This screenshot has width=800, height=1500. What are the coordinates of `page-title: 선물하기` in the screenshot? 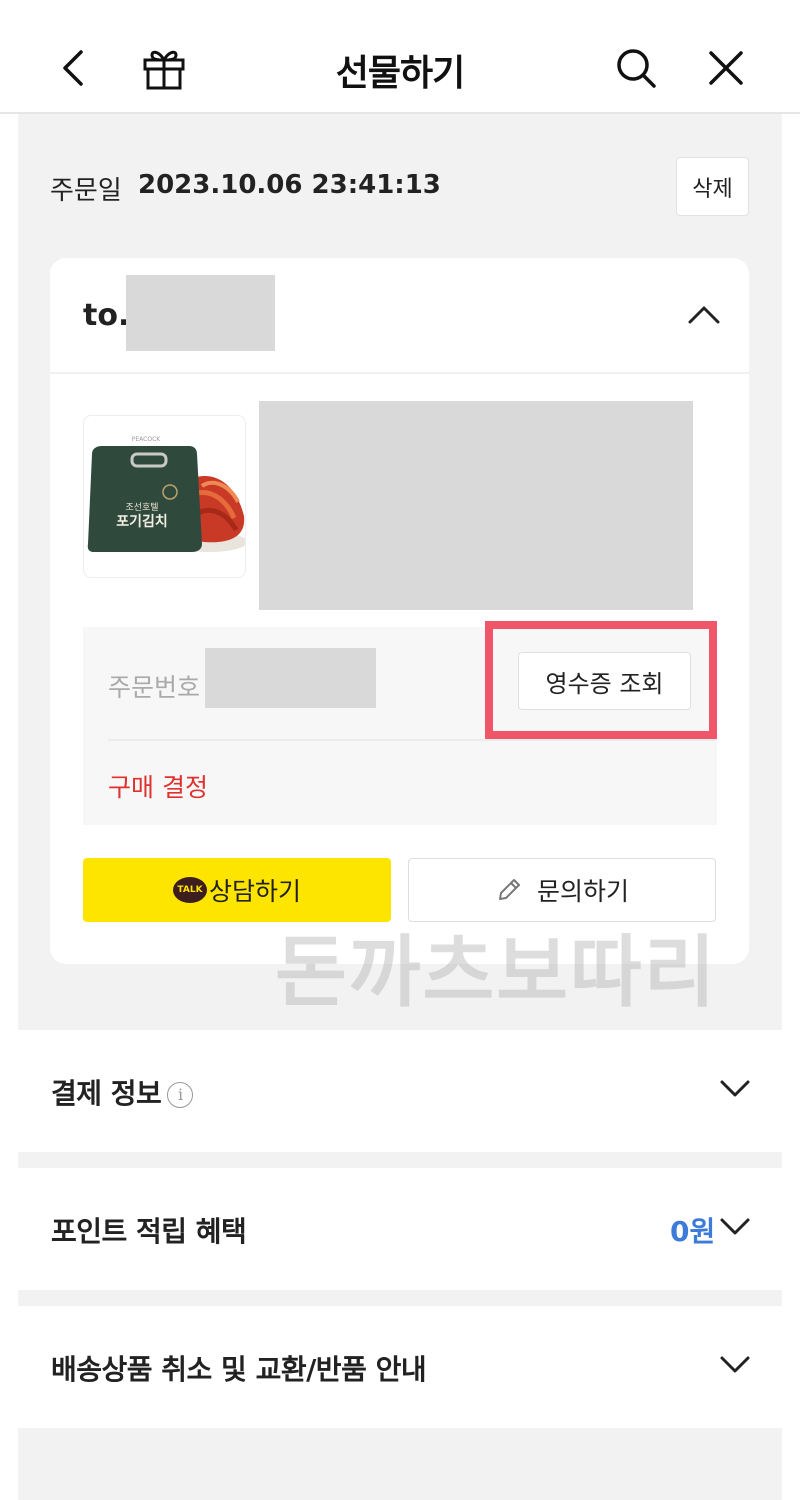 It's located at (400, 73).